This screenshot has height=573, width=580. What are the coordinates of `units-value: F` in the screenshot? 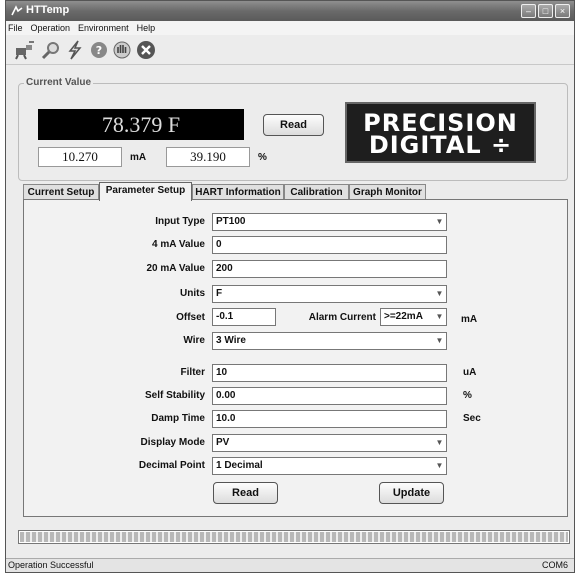 It's located at (219, 293).